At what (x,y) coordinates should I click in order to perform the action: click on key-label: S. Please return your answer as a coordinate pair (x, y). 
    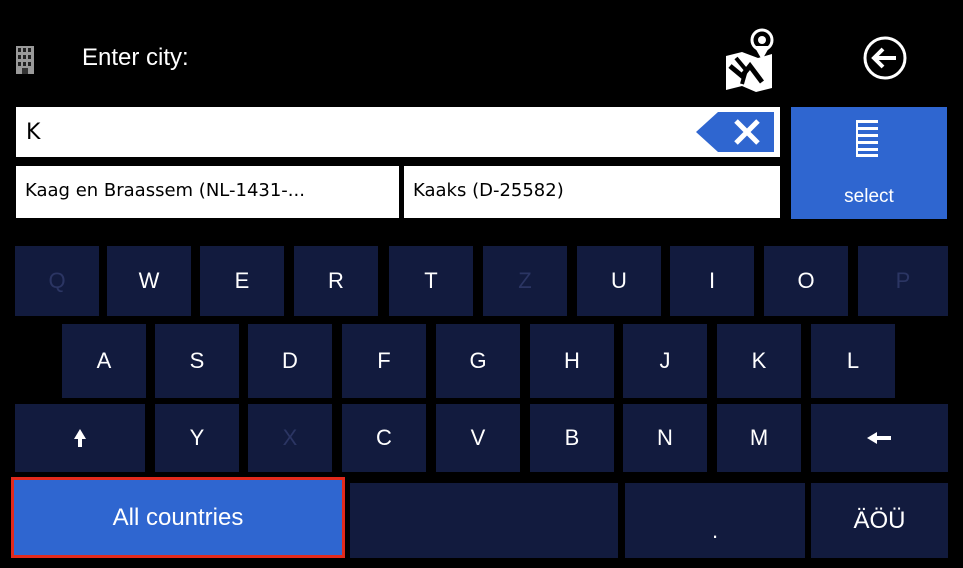
    Looking at the image, I should click on (197, 360).